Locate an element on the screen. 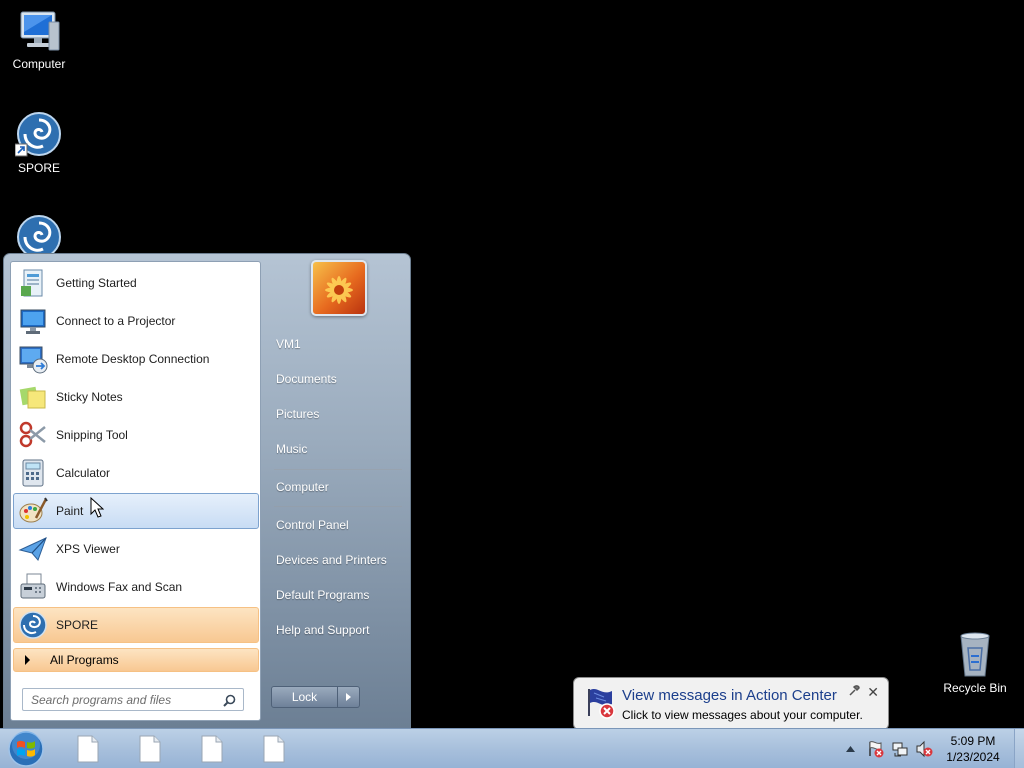 This screenshot has width=1024, height=768. desktop-icon-computer: Computer is located at coordinates (39, 39).